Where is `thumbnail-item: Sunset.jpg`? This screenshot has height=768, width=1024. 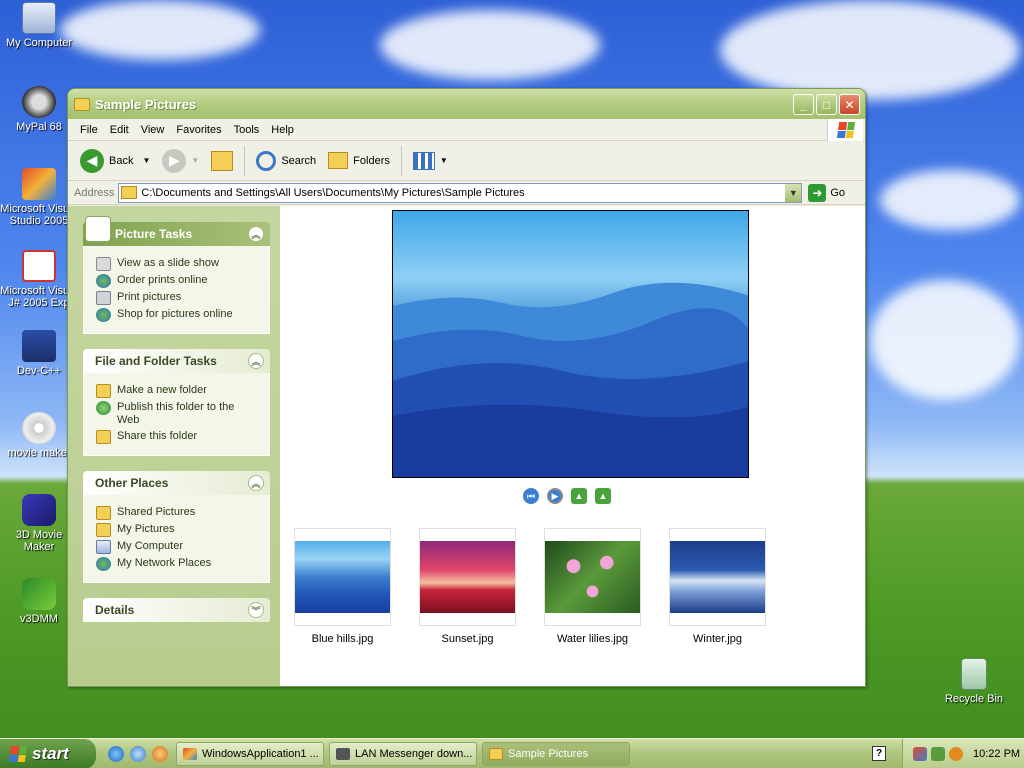 thumbnail-item: Sunset.jpg is located at coordinates (467, 586).